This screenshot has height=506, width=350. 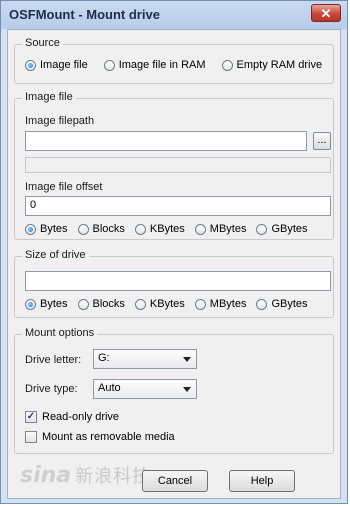 I want to click on sina-watermark: sina 新浪科技, so click(x=85, y=475).